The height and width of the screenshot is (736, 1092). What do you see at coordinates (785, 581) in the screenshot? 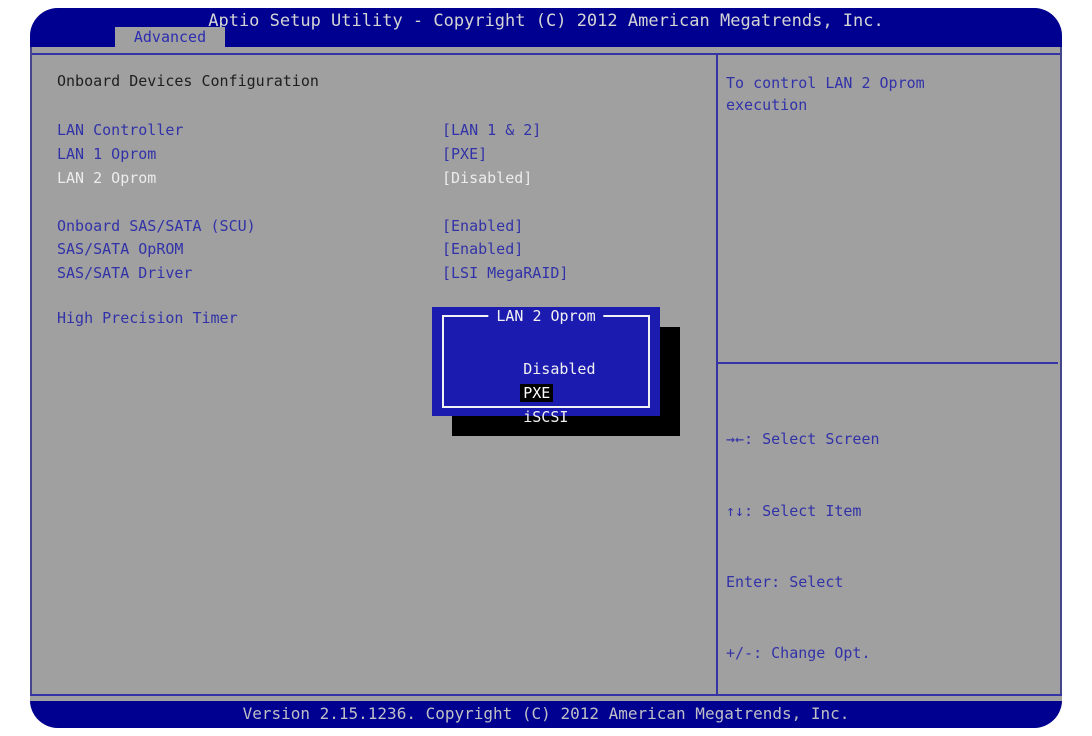
I see `hint-enter-select: Enter: Select` at bounding box center [785, 581].